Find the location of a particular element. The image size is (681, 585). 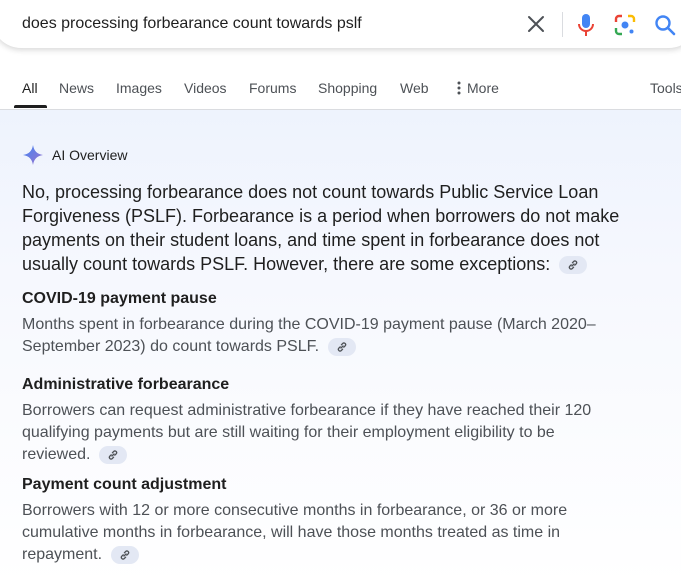

mic-icon is located at coordinates (586, 25).